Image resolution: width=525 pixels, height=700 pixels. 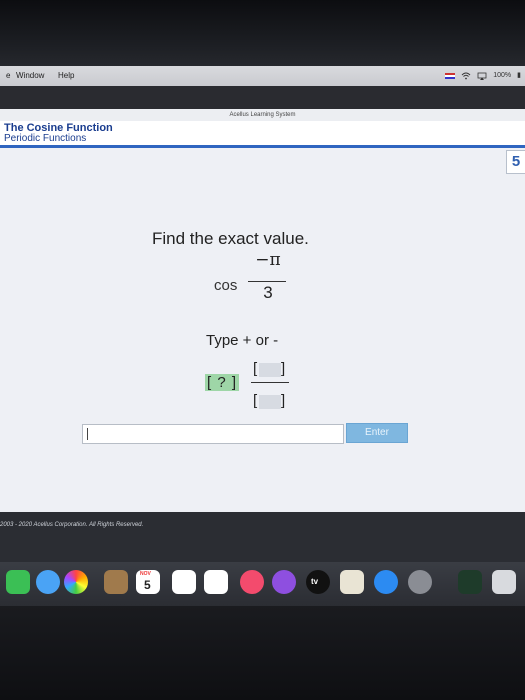 What do you see at coordinates (268, 292) in the screenshot?
I see `fraction-denominator: 3` at bounding box center [268, 292].